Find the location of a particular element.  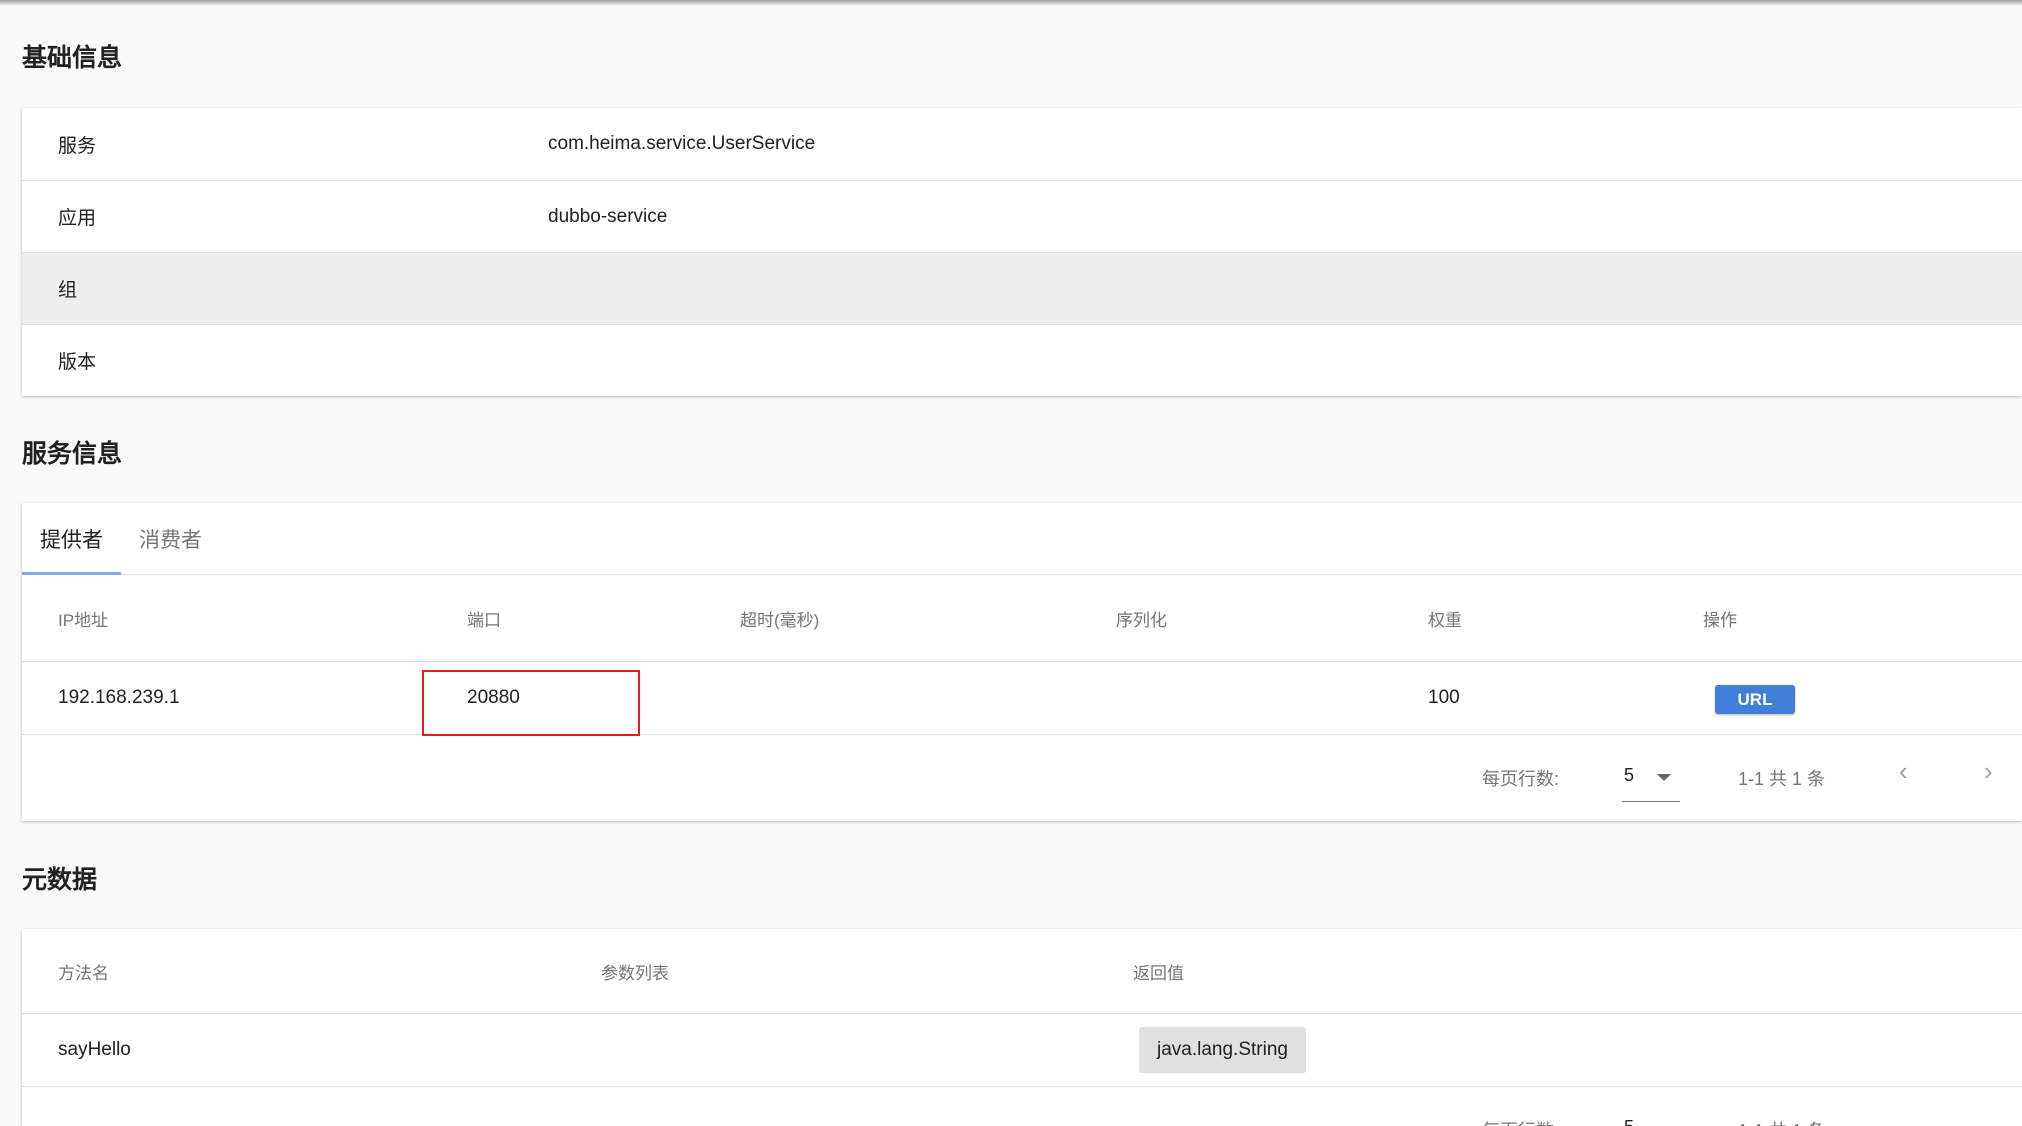

info-row-application: 应用 dubbo-service is located at coordinates (1022, 217).